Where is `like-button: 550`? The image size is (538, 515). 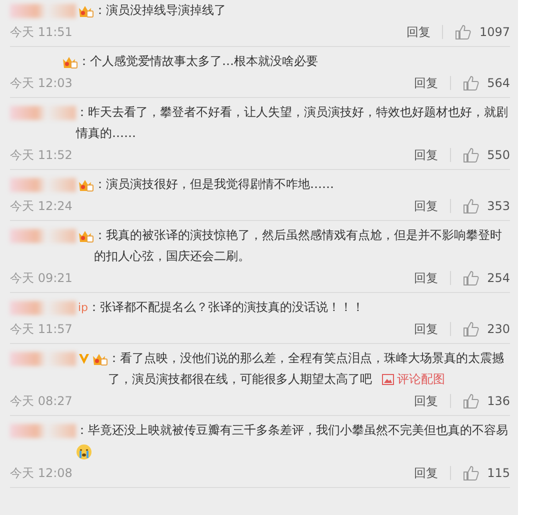
like-button: 550 is located at coordinates (480, 155).